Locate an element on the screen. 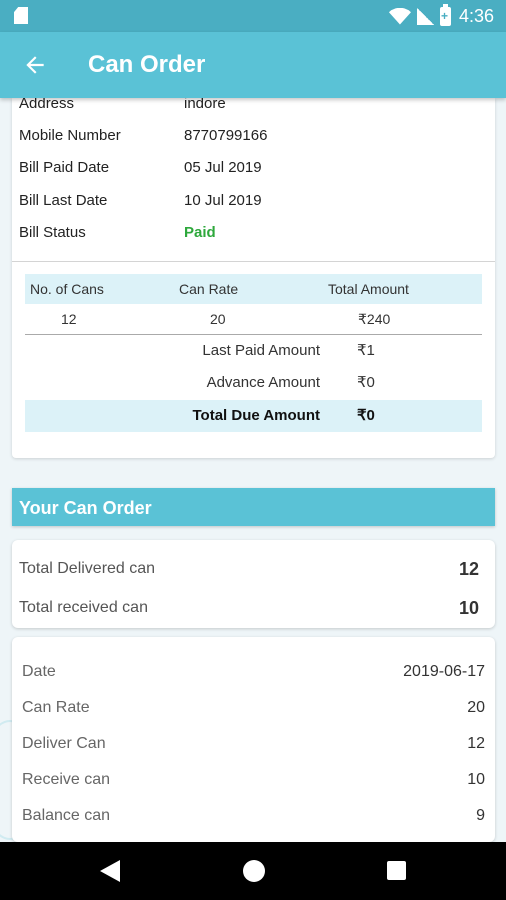 The width and height of the screenshot is (506, 900). navigation-bar is located at coordinates (253, 871).